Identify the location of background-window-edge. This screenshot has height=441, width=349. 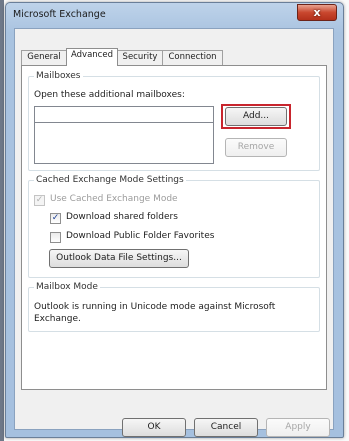
(2, 220).